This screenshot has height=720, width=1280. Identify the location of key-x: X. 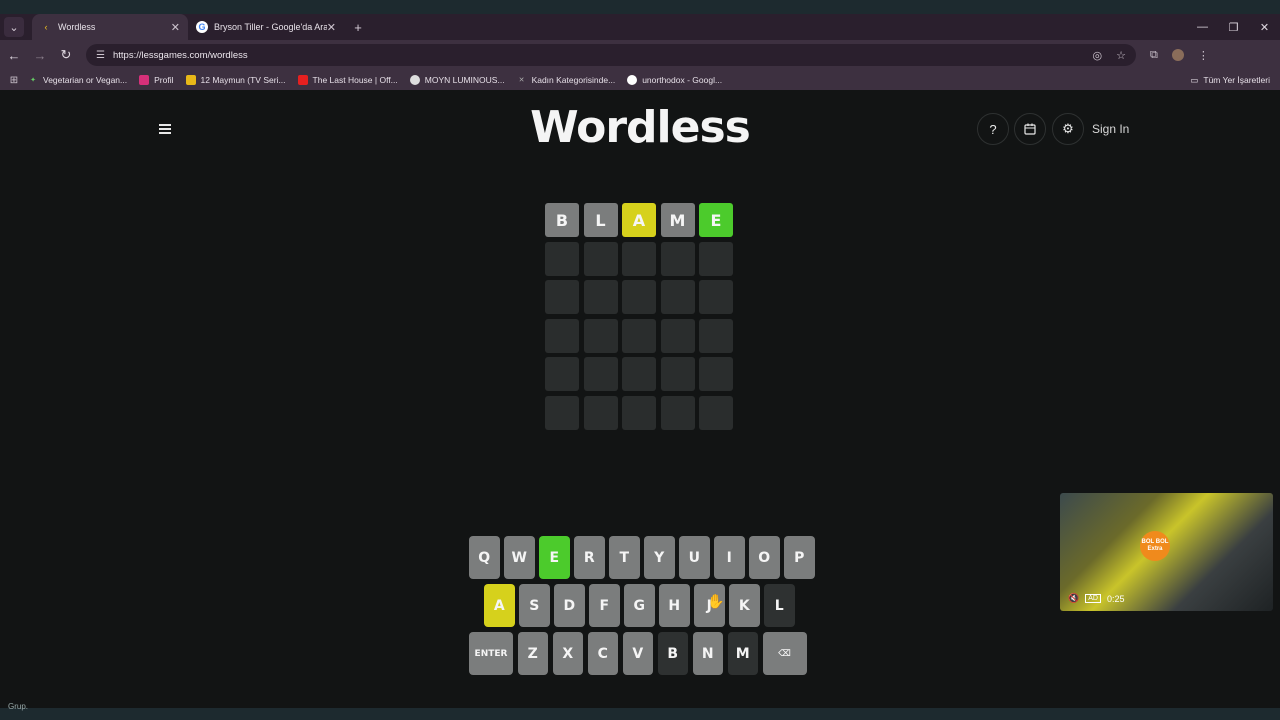
(567, 653).